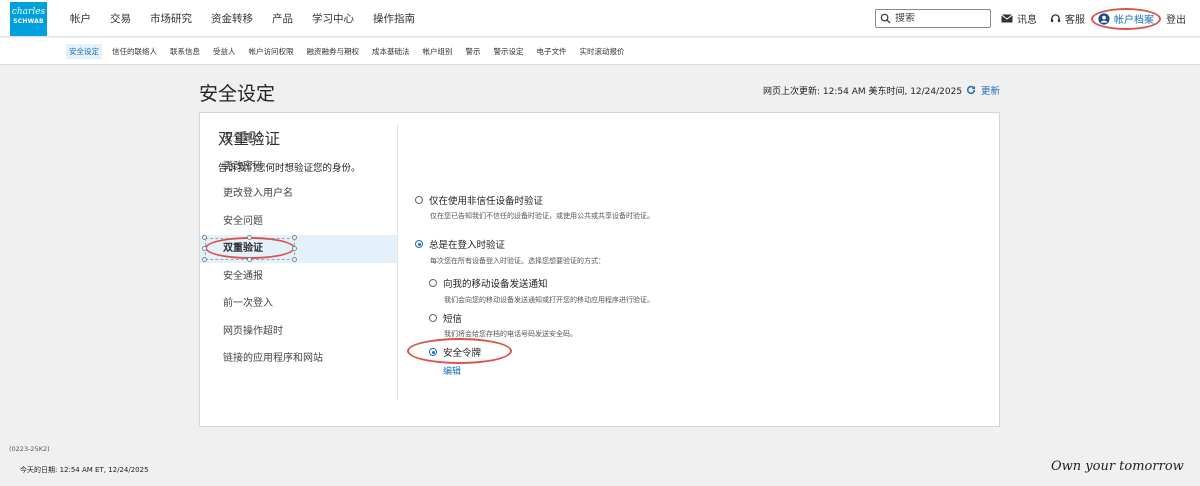 The image size is (1200, 486). What do you see at coordinates (84, 470) in the screenshot?
I see `footer-date: 今天的日期: 12:54 AM ET, 12/24/2025` at bounding box center [84, 470].